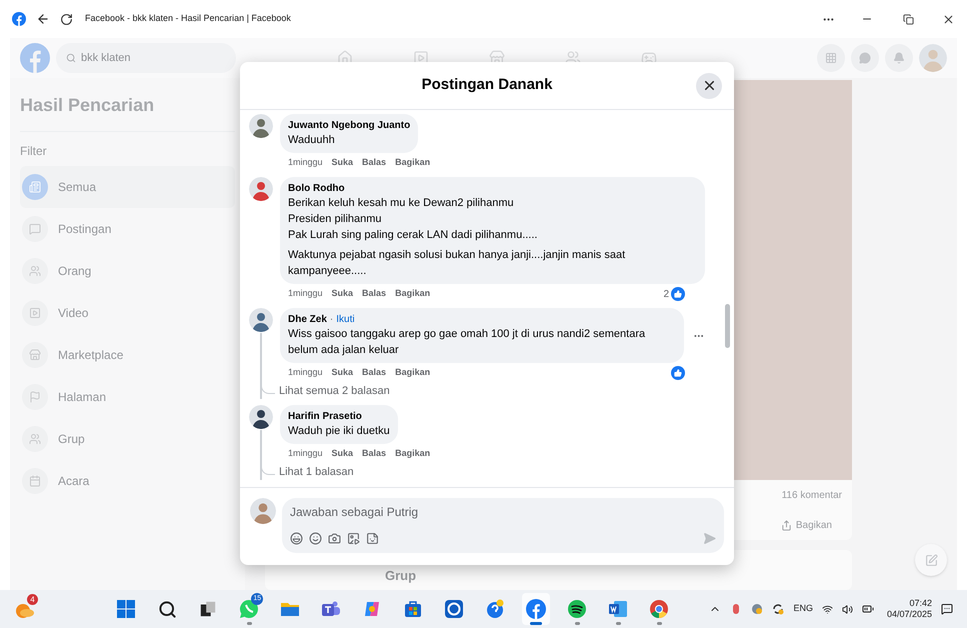  Describe the element at coordinates (803, 609) in the screenshot. I see `language-indicator: ENG` at that location.